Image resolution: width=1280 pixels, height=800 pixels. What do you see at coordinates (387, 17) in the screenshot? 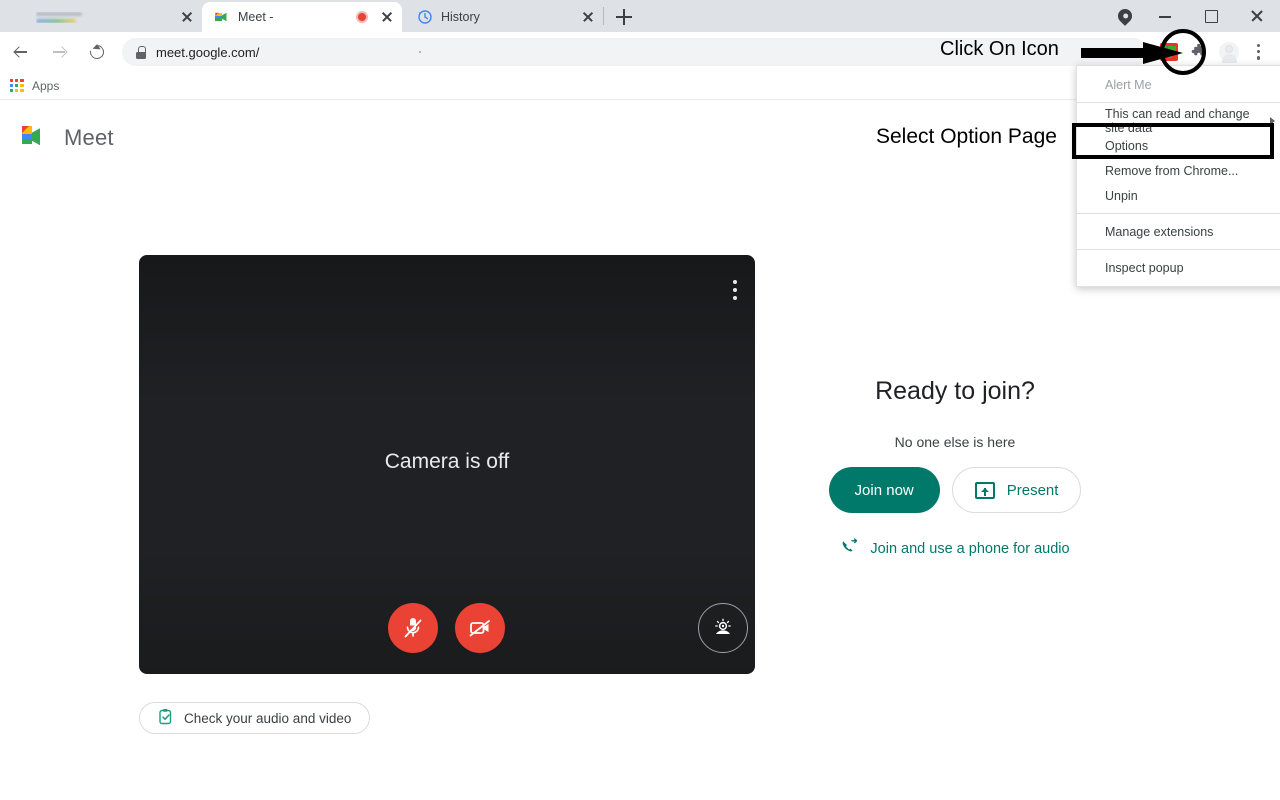
I see `tab-1-close-icon` at bounding box center [387, 17].